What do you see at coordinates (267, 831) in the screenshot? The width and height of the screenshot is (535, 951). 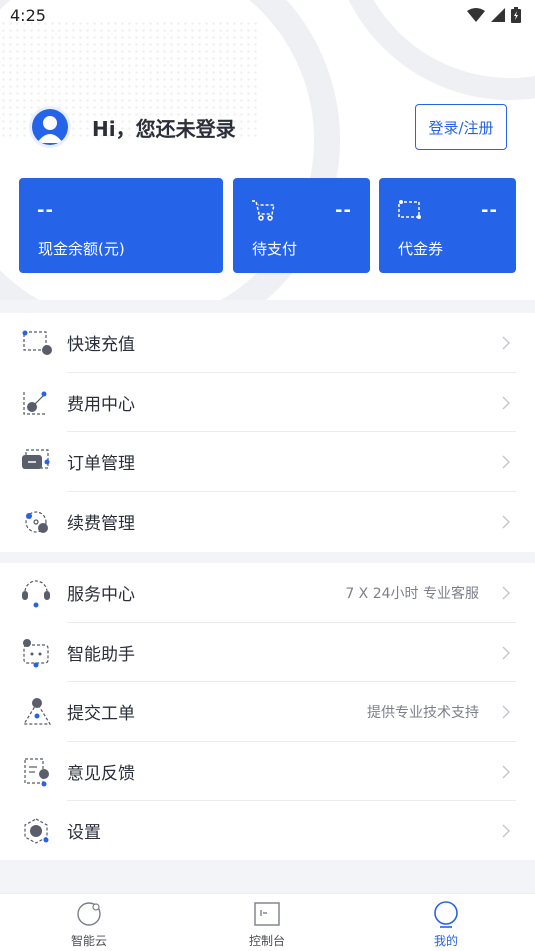 I see `menu-item-settings: 设置` at bounding box center [267, 831].